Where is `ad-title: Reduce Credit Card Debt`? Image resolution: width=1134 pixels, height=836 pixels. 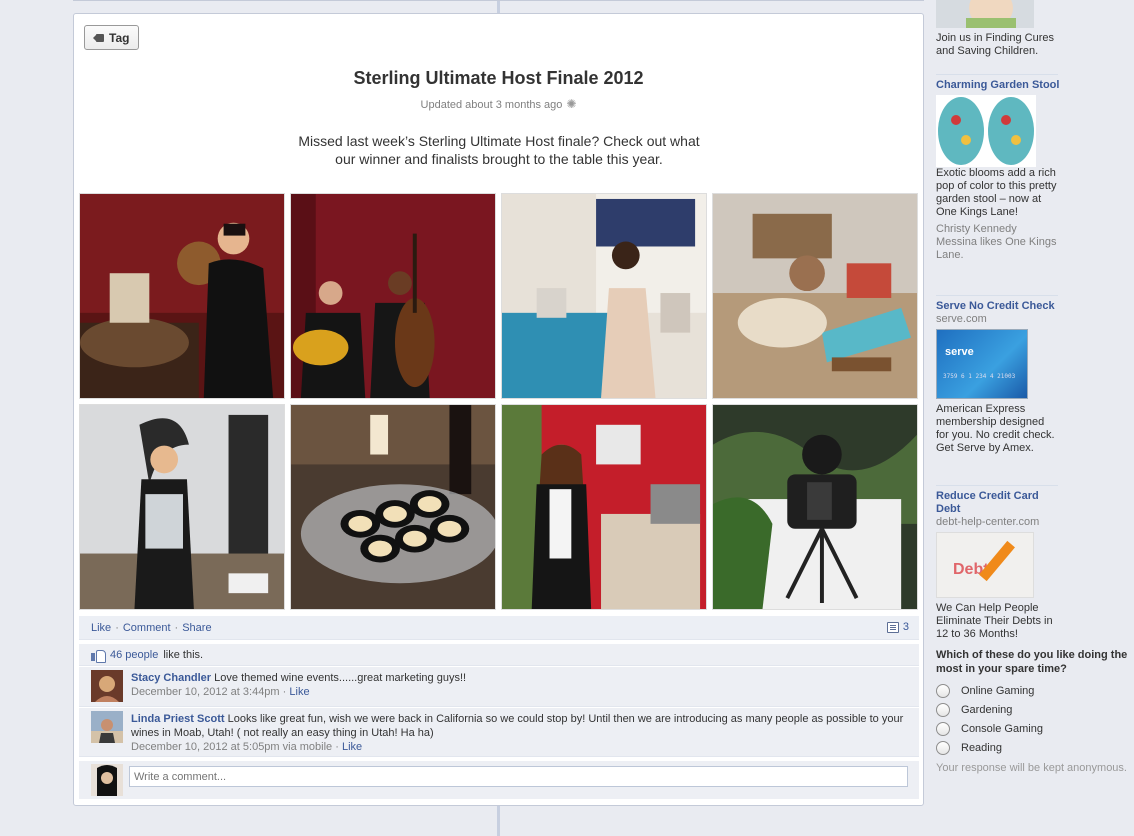
ad-title: Reduce Credit Card Debt is located at coordinates (998, 503).